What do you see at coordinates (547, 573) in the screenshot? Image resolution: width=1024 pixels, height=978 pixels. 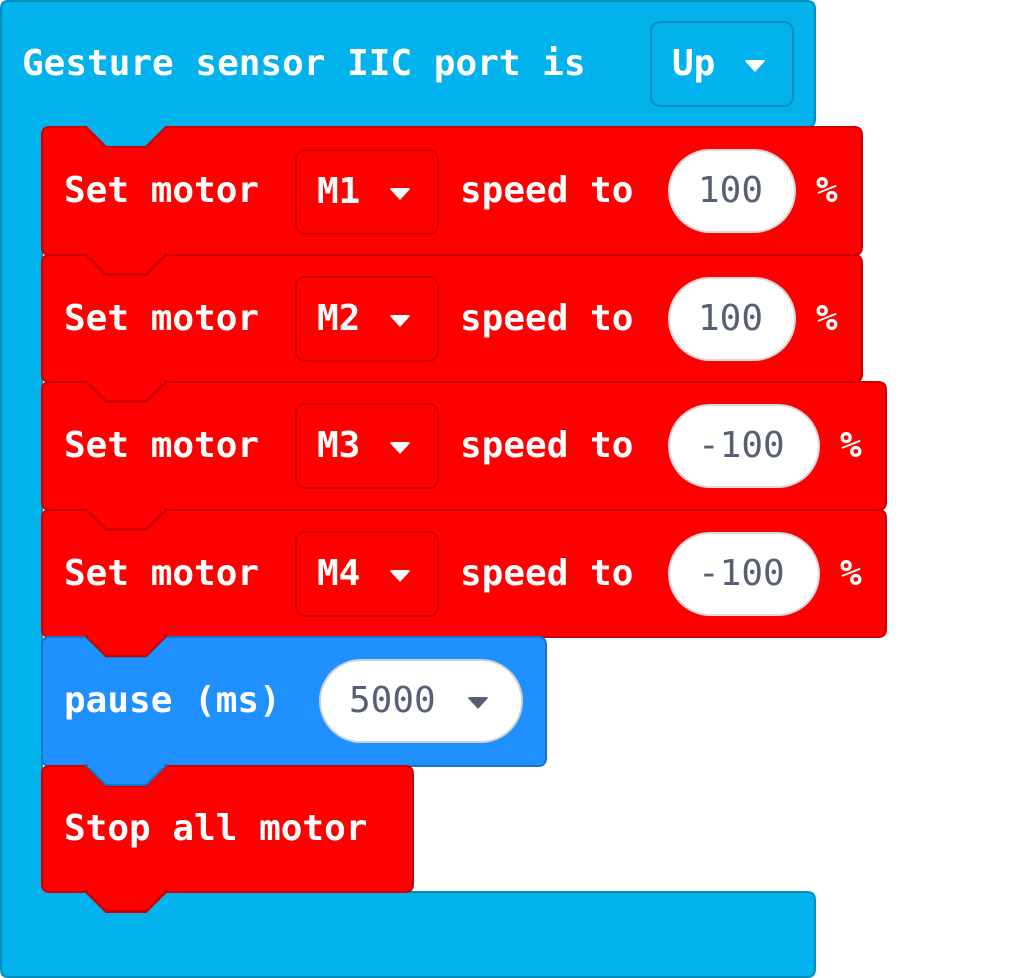 I see `motor-4-speed-label: speed to` at bounding box center [547, 573].